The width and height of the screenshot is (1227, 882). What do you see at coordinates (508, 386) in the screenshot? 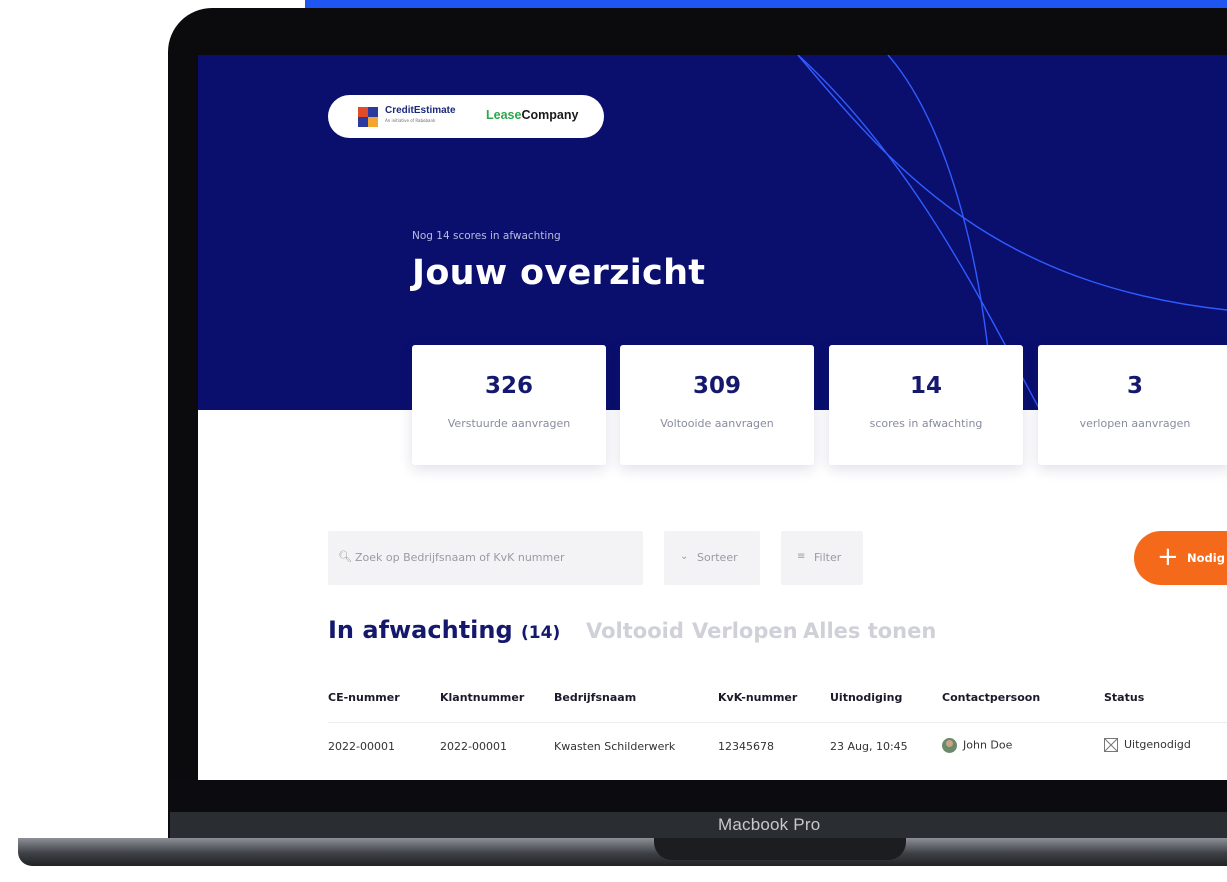
I see `stat-value: 326` at bounding box center [508, 386].